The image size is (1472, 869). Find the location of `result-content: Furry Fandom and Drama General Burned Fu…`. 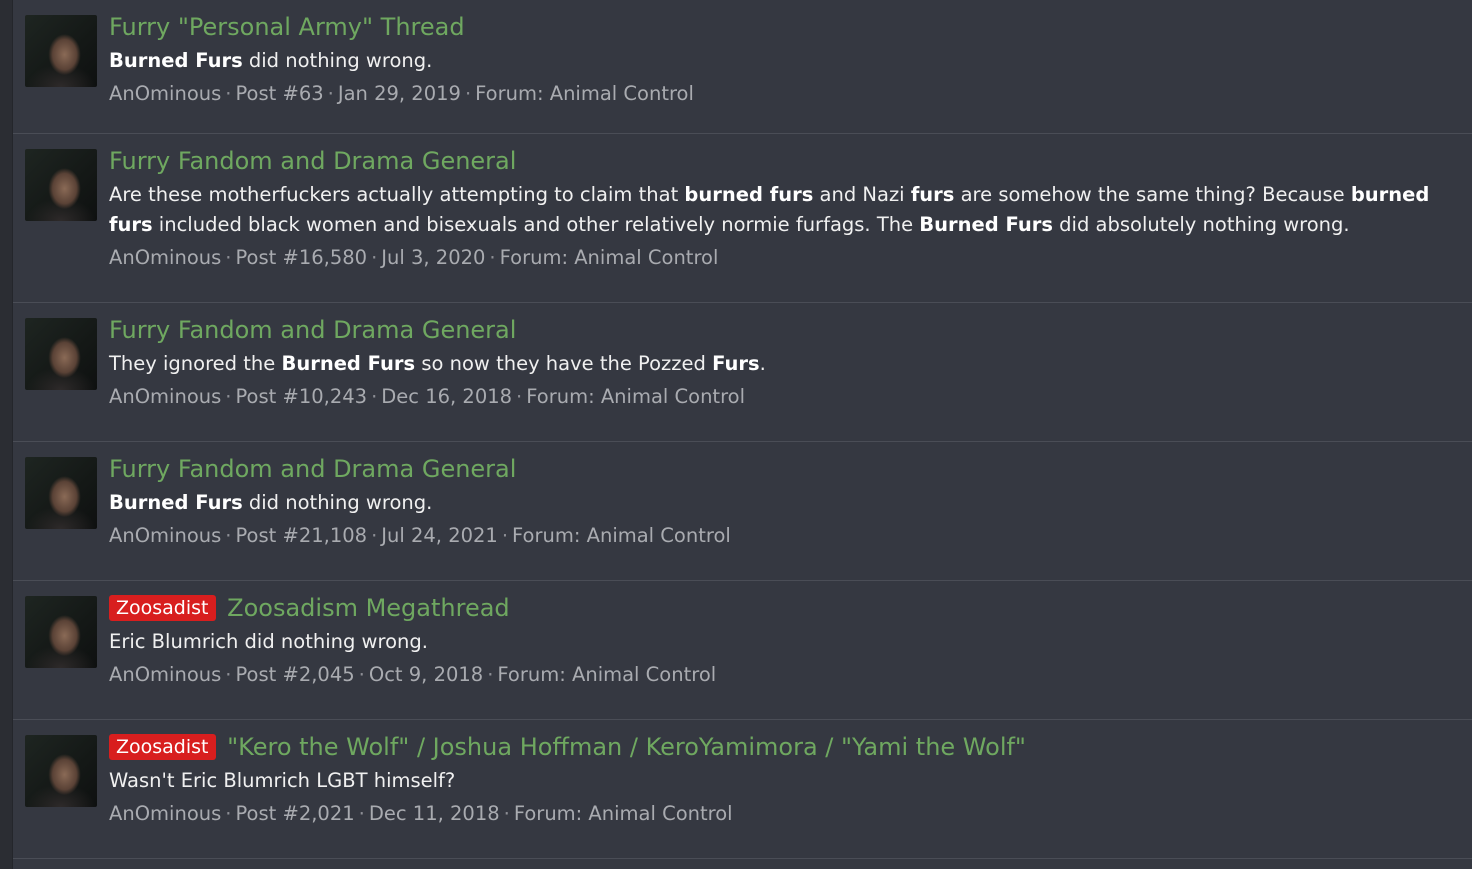

result-content: Furry Fandom and Drama General Burned Fu… is located at coordinates (775, 501).